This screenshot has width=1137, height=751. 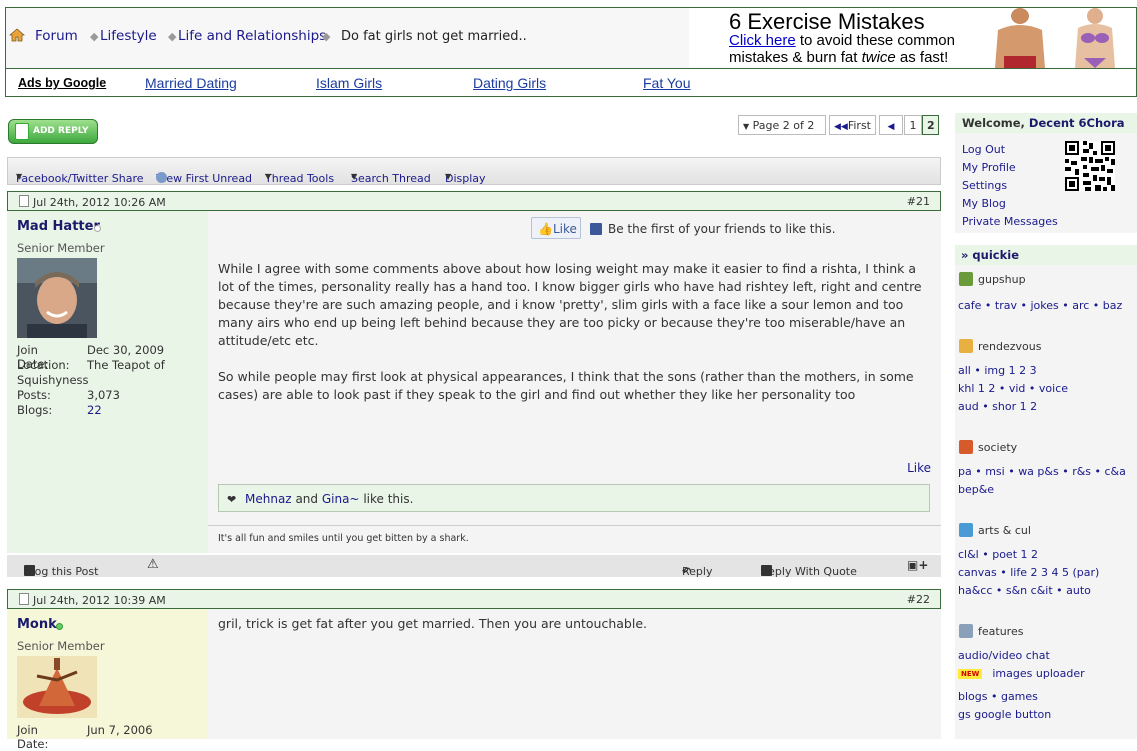 What do you see at coordinates (970, 674) in the screenshot?
I see `new-badge: NEW` at bounding box center [970, 674].